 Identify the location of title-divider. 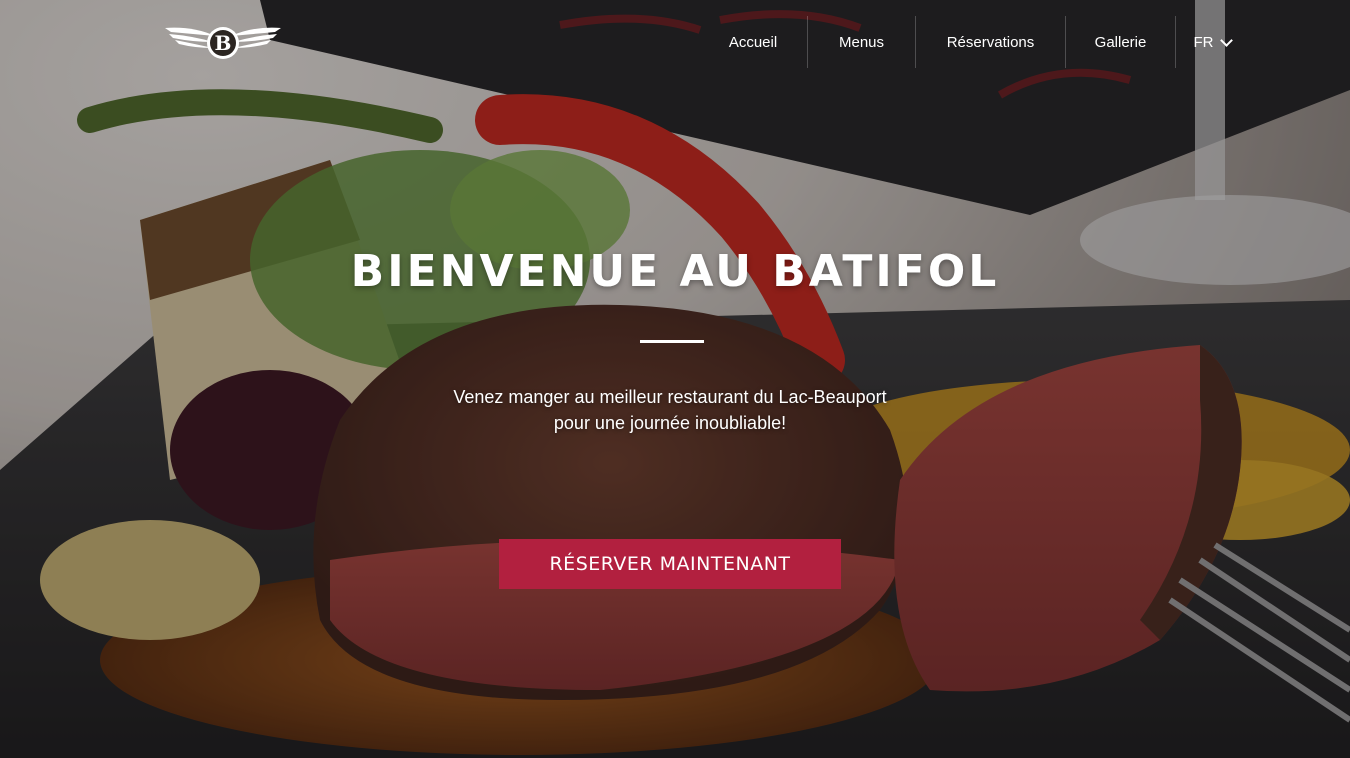
(672, 341).